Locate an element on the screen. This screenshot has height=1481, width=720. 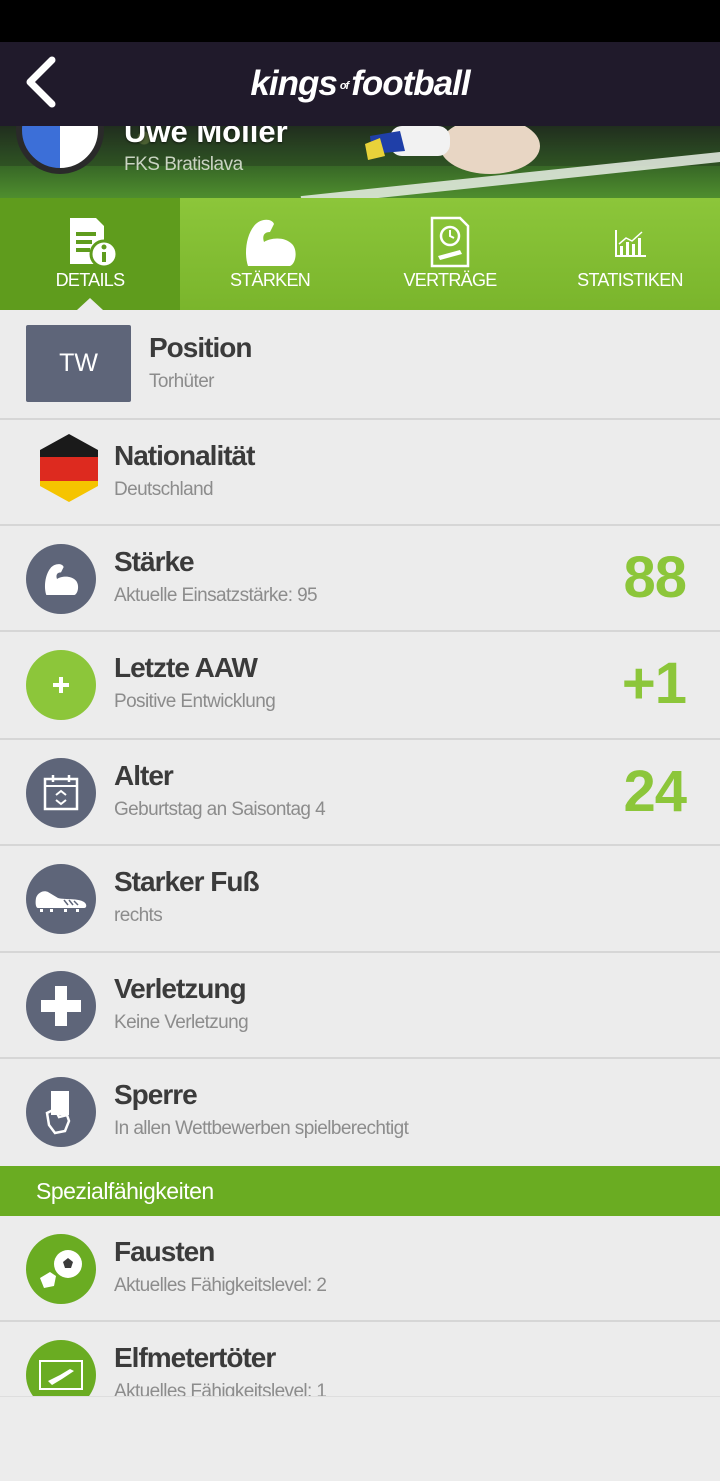
chart-icon is located at coordinates (630, 243).